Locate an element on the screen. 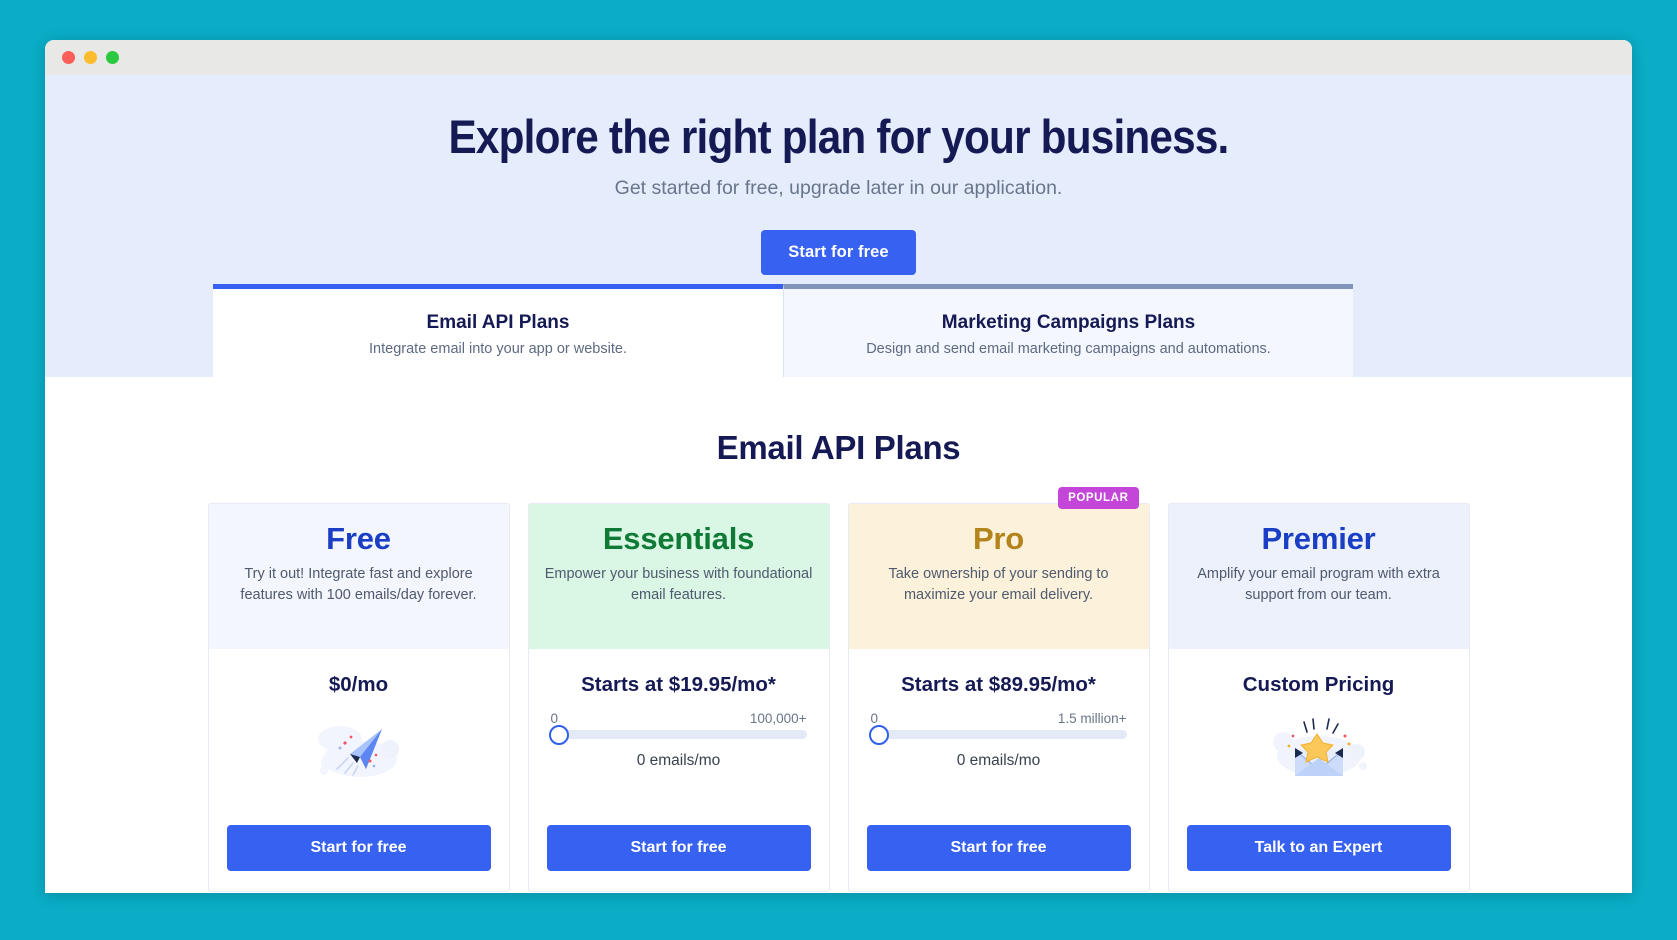 The height and width of the screenshot is (940, 1677). pro-start-for-free-button: Start for free is located at coordinates (998, 848).